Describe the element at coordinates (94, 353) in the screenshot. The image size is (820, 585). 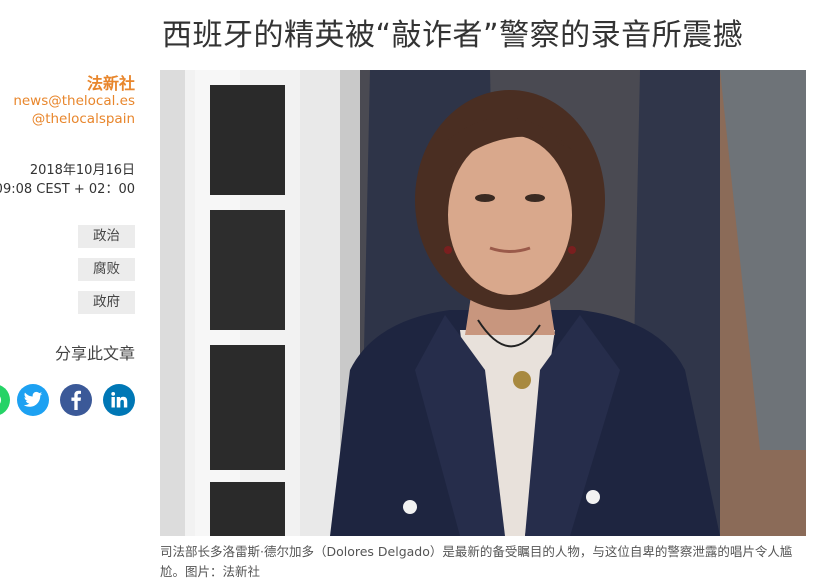
I see `share-label: 分享此文章` at that location.